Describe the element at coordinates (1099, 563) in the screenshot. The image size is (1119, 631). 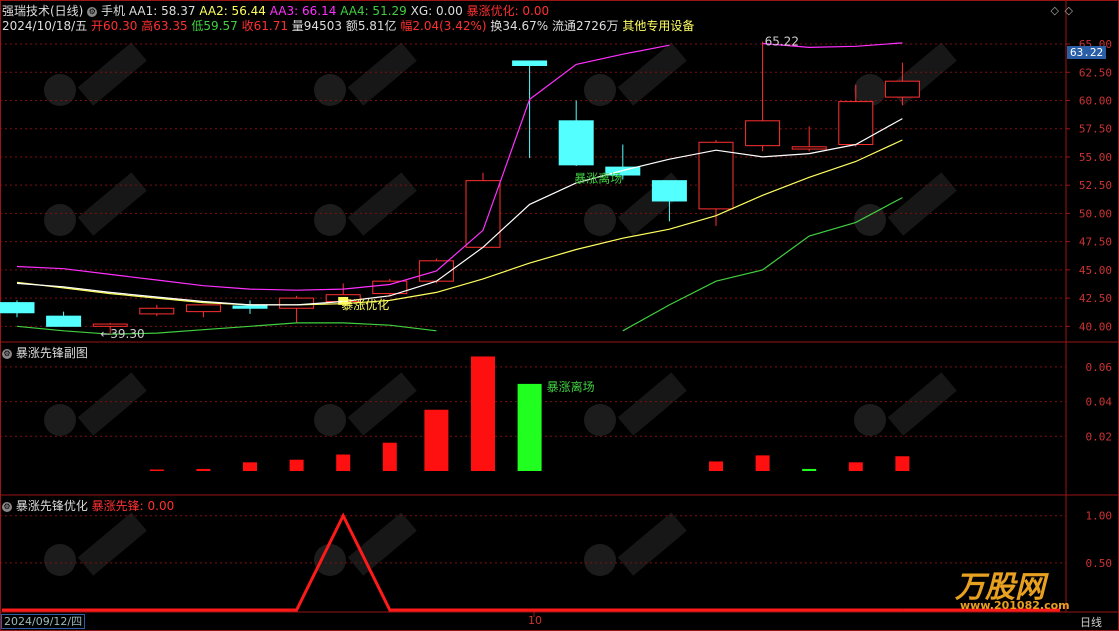
I see `y-tick-label: 0.50` at that location.